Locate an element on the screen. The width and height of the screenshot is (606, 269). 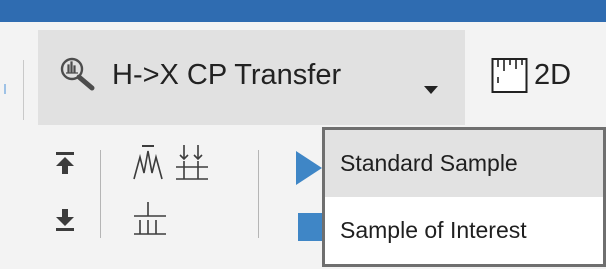
baseline-bars-icon is located at coordinates (150, 219).